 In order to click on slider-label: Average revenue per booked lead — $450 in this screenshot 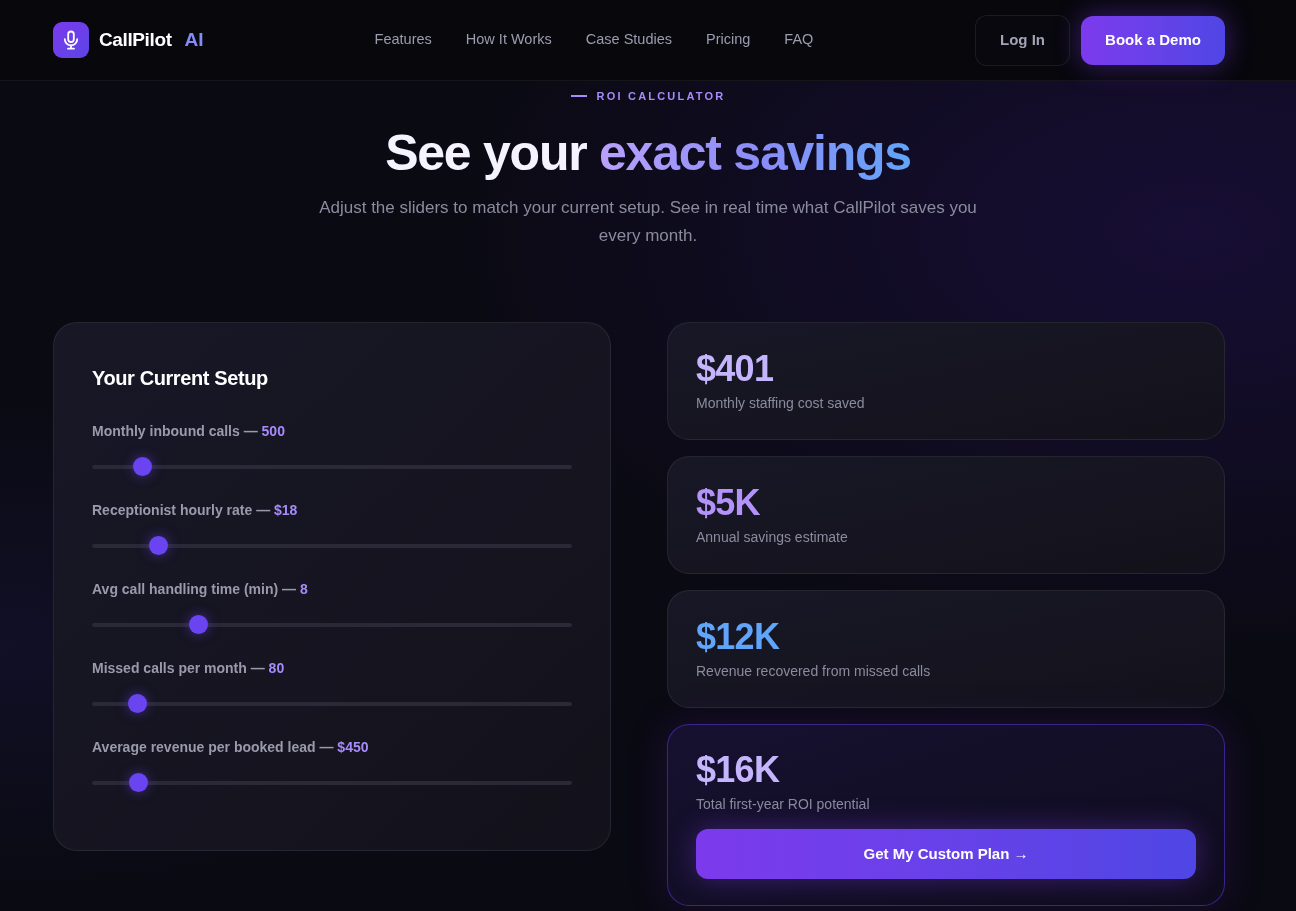, I will do `click(231, 747)`.